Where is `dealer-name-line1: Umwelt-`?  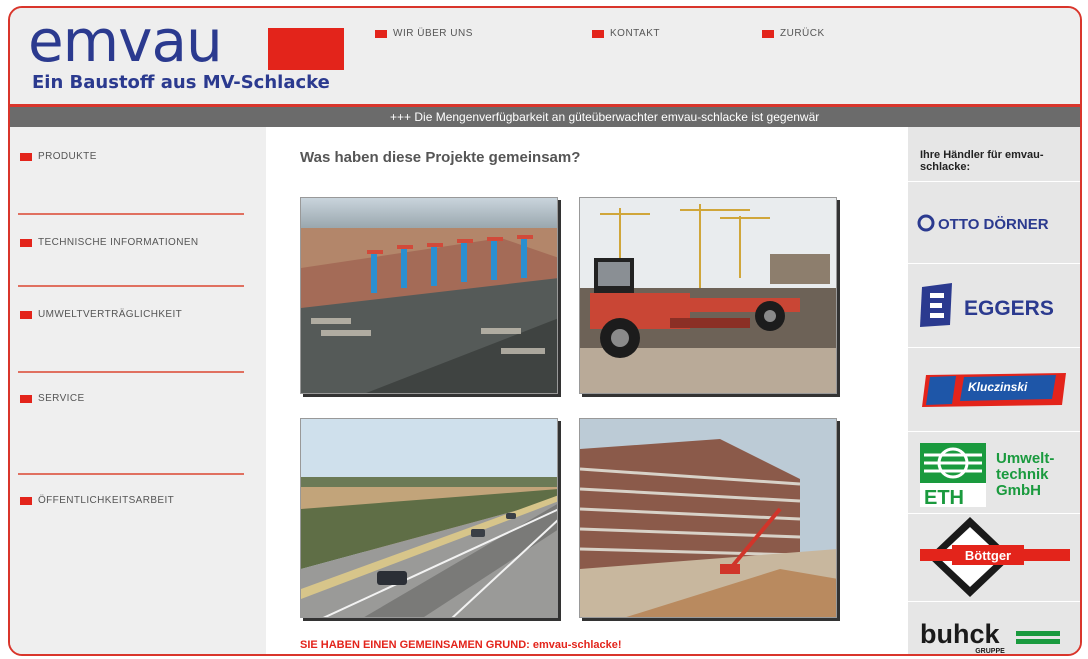
dealer-name-line1: Umwelt- is located at coordinates (1025, 458).